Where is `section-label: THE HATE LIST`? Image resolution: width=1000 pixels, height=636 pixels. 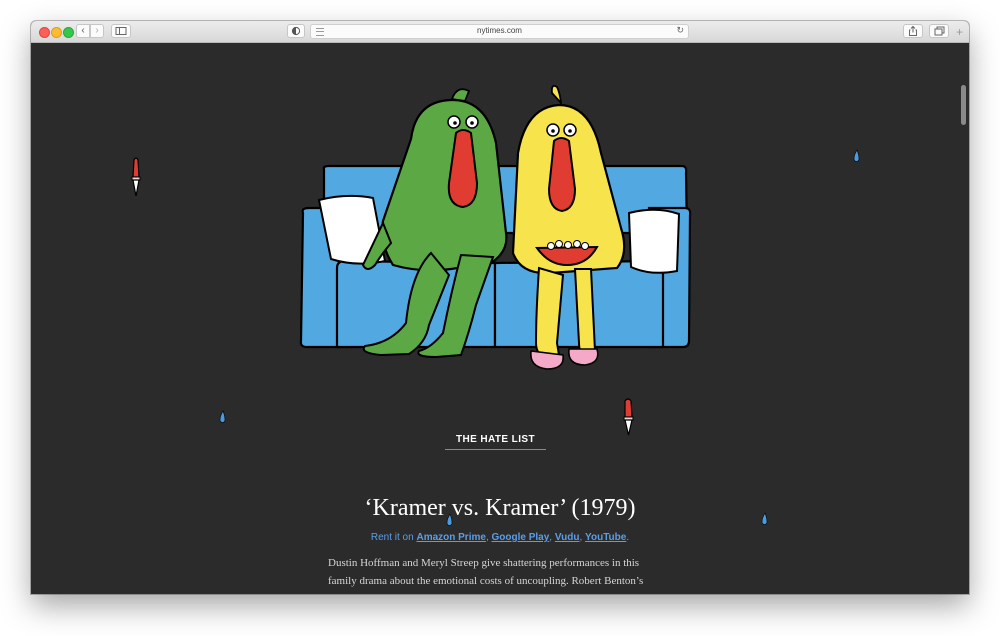 section-label: THE HATE LIST is located at coordinates (495, 439).